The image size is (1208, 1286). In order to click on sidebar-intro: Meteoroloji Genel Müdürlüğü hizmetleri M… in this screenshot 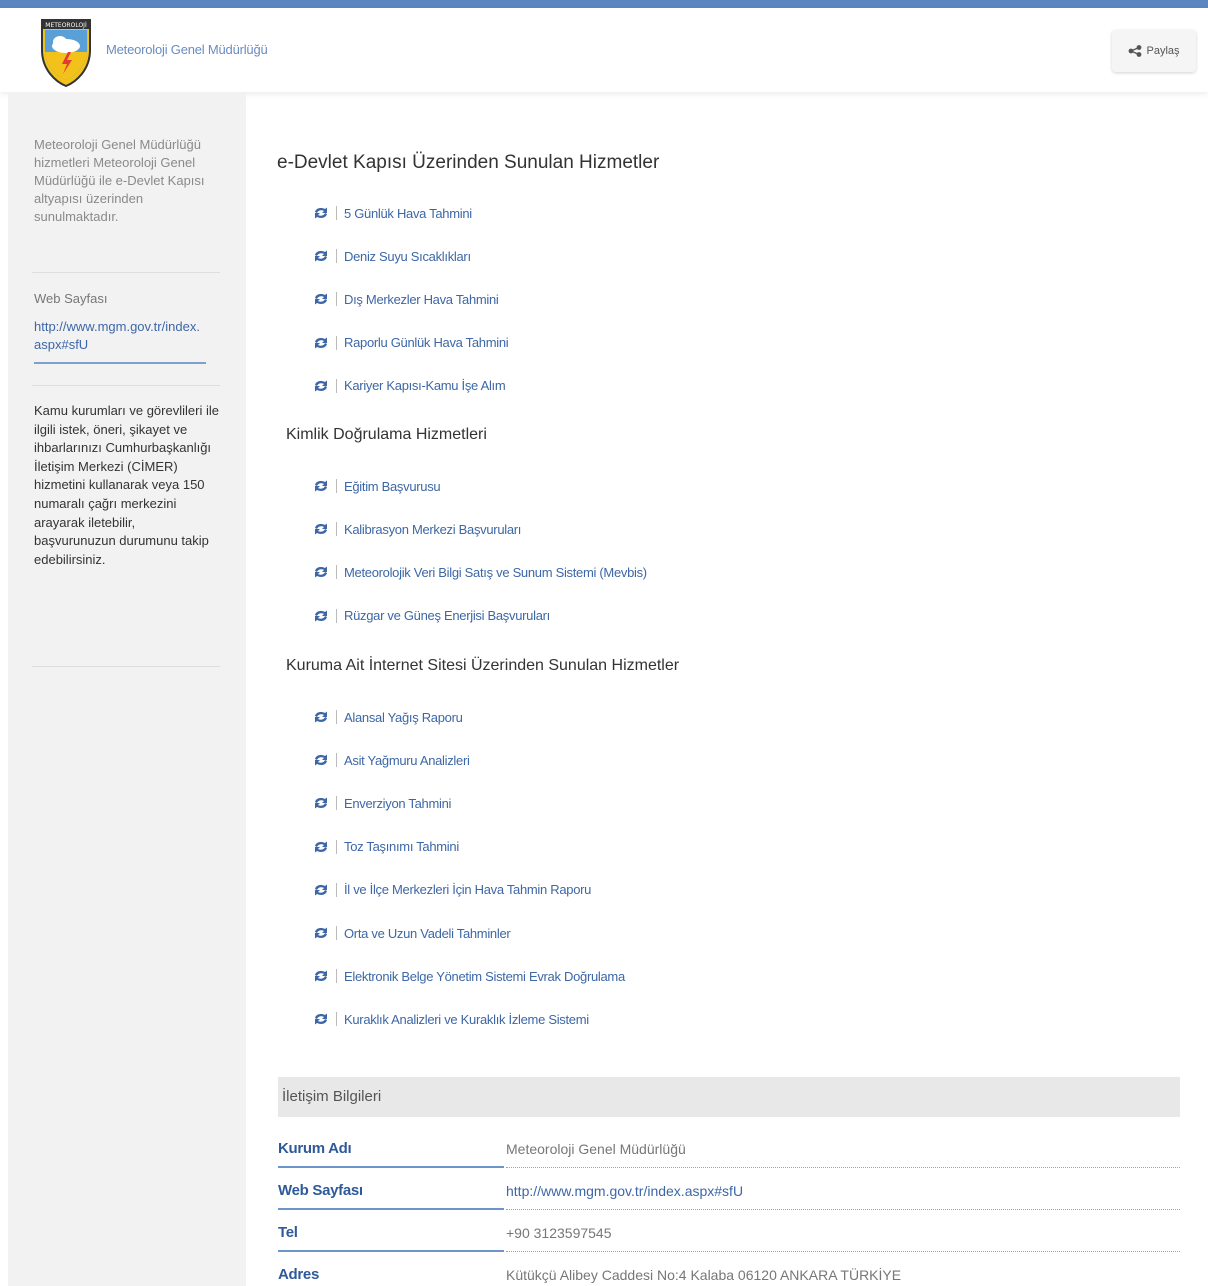, I will do `click(119, 180)`.